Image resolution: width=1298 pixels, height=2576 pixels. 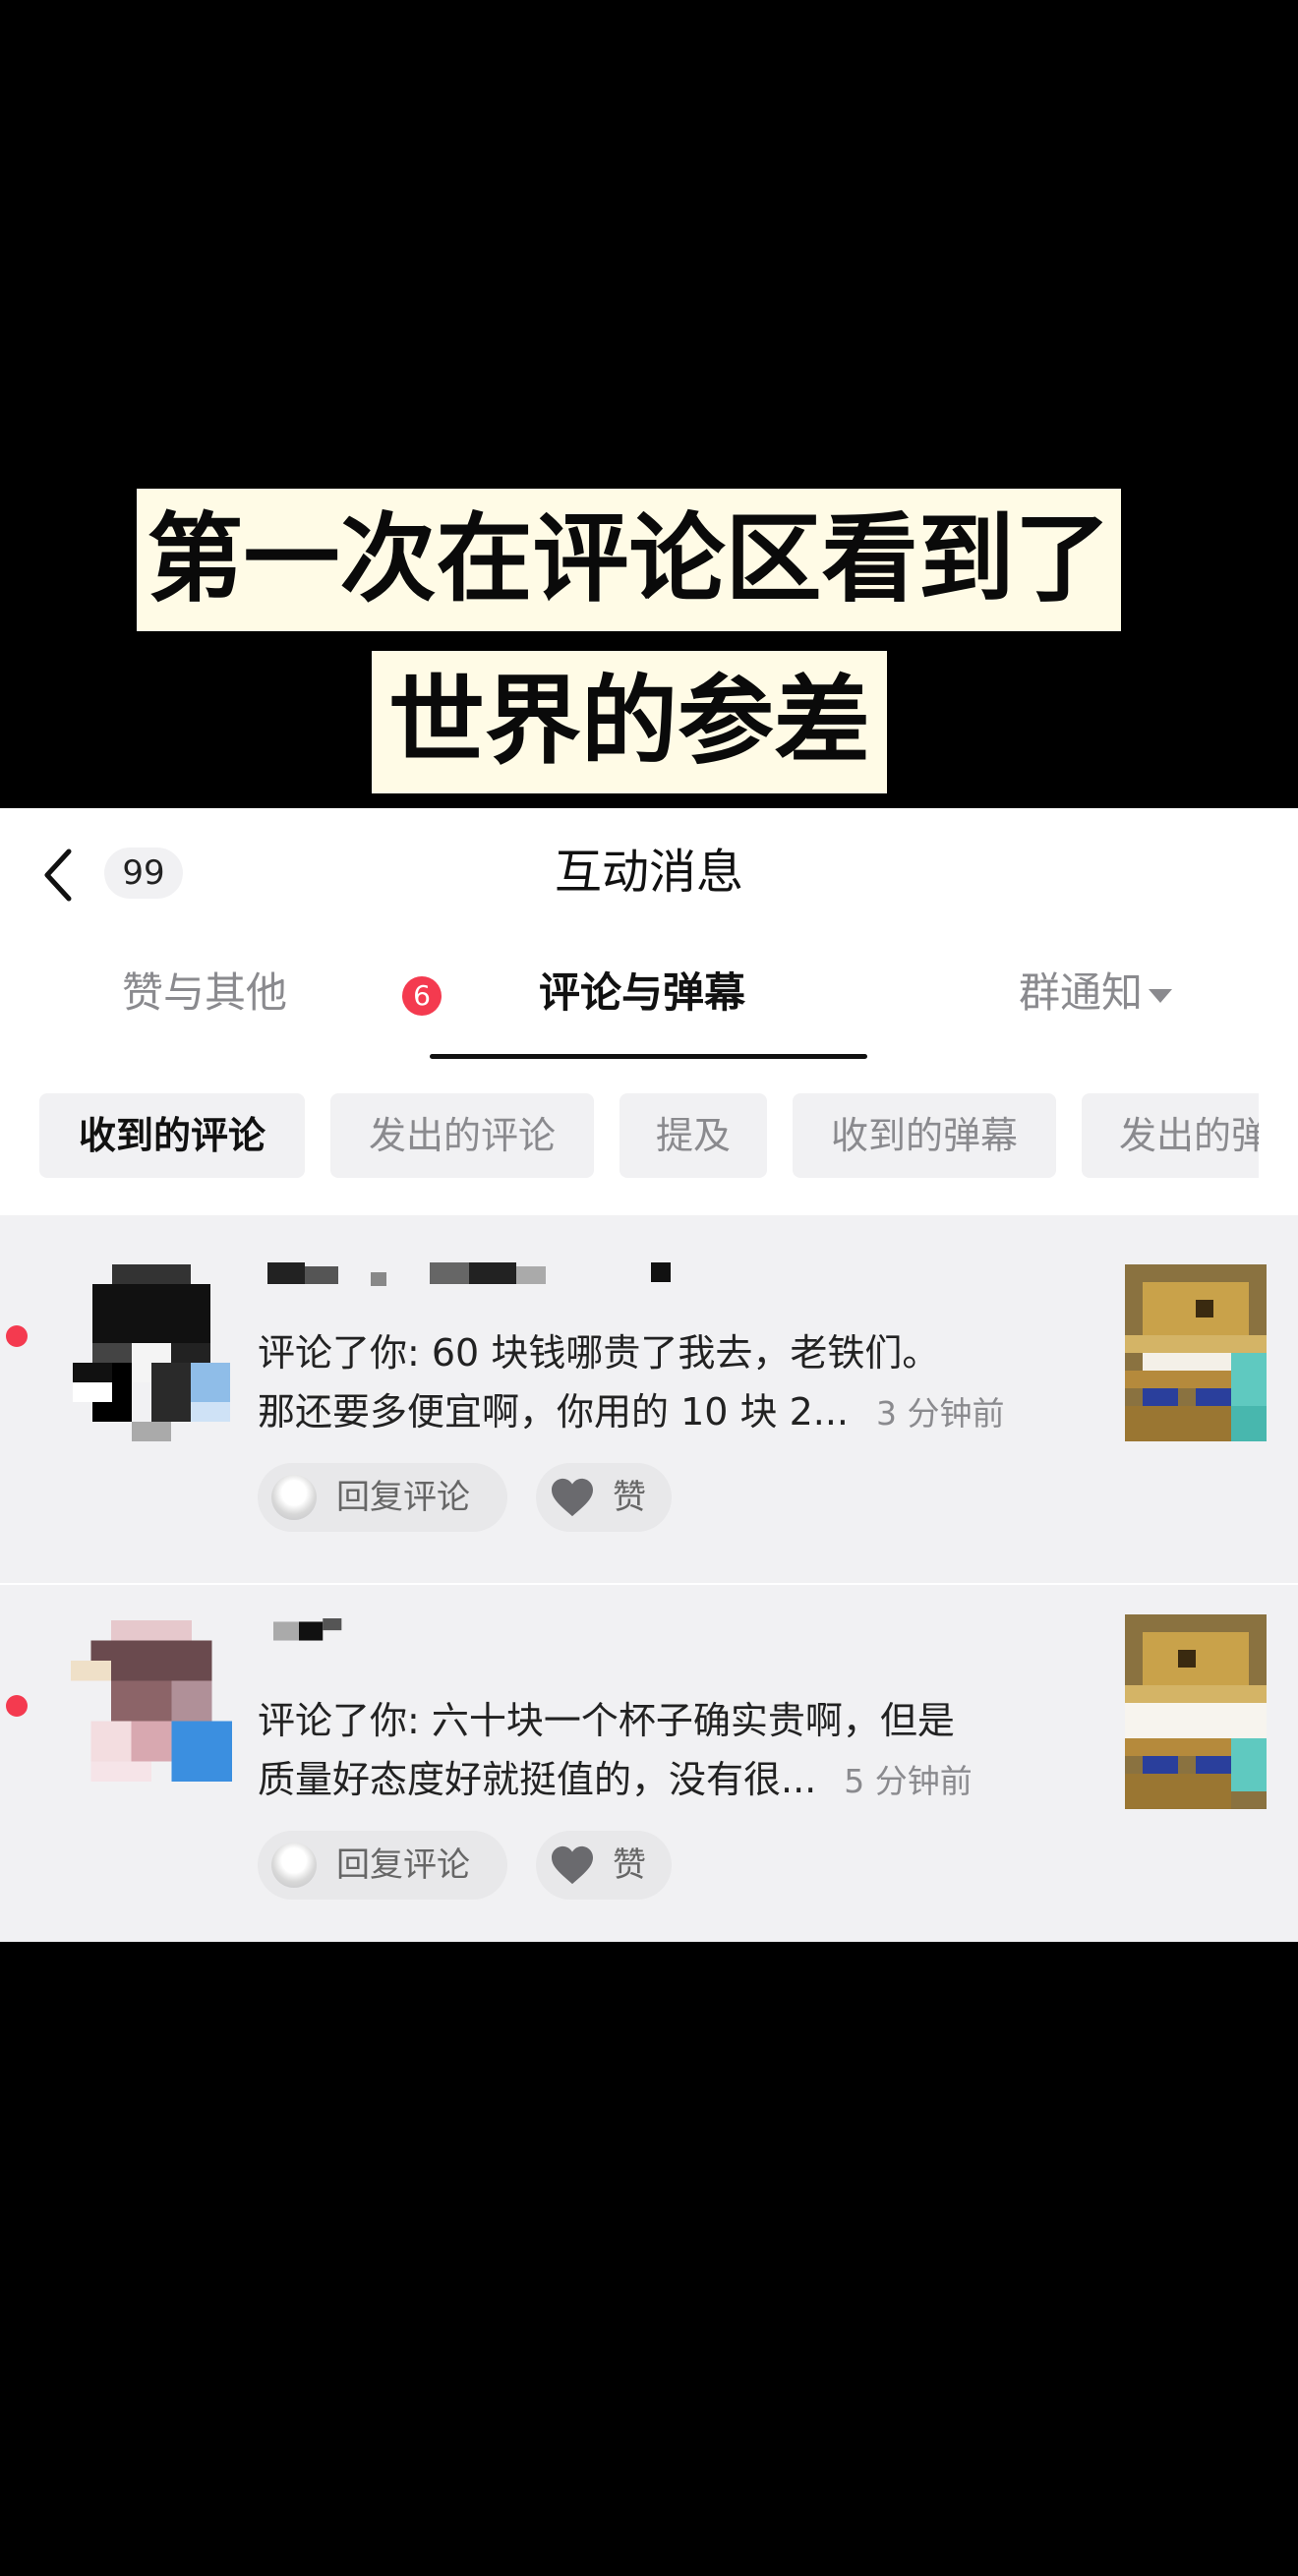 What do you see at coordinates (172, 1135) in the screenshot?
I see `filter-received-comments: 收到的评论` at bounding box center [172, 1135].